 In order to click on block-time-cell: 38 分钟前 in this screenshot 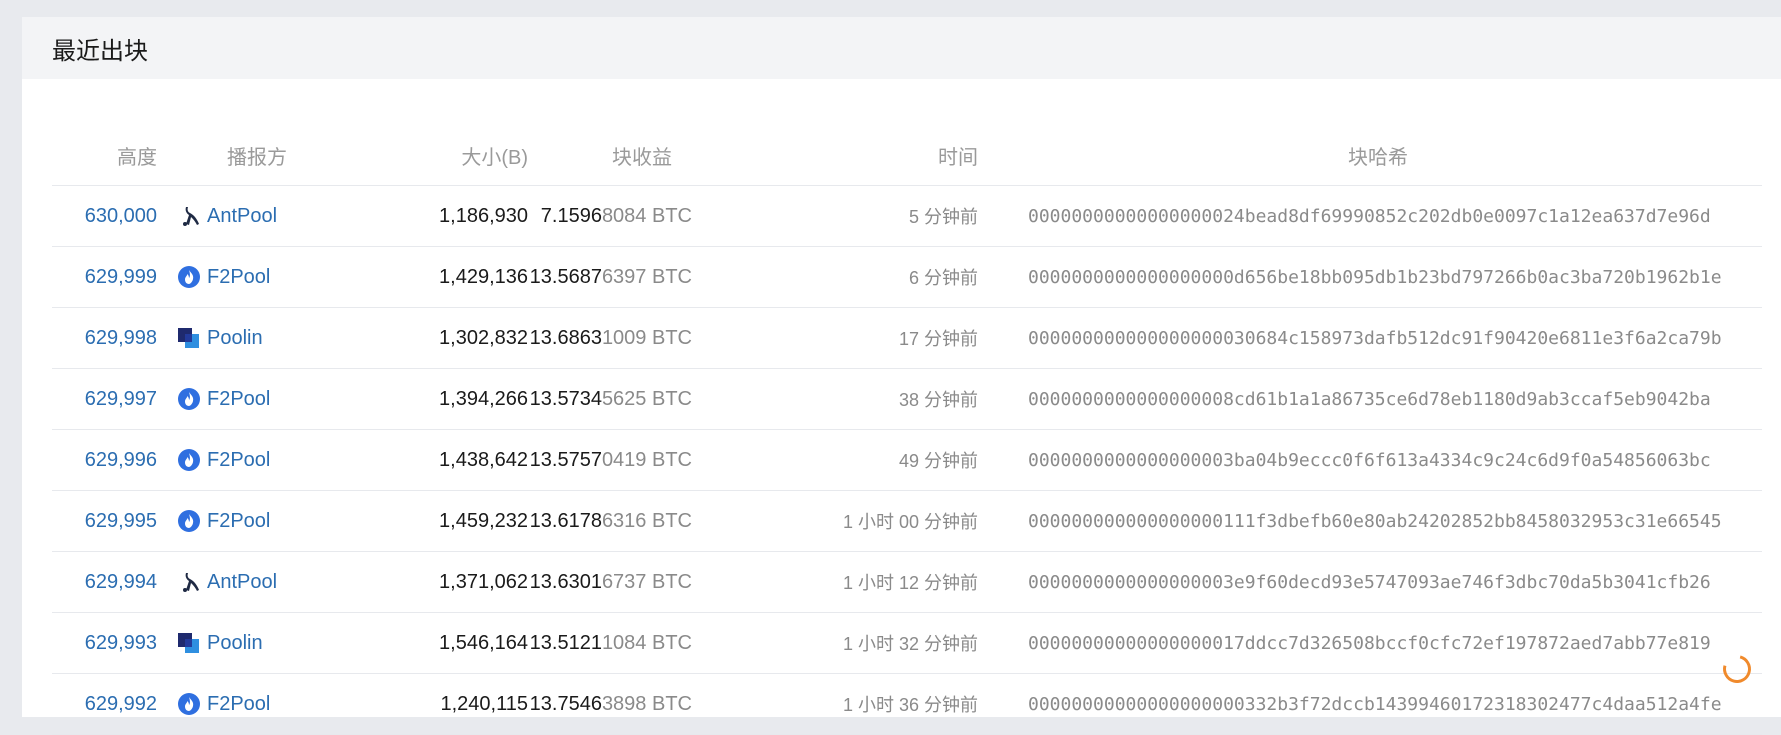, I will do `click(865, 399)`.